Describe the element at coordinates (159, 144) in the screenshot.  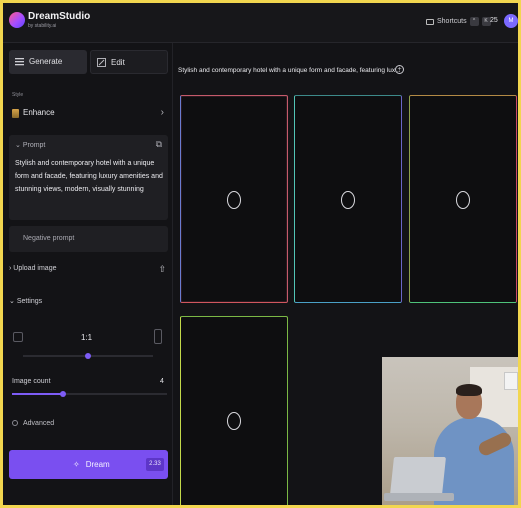
I see `copy-icon: ⧉` at that location.